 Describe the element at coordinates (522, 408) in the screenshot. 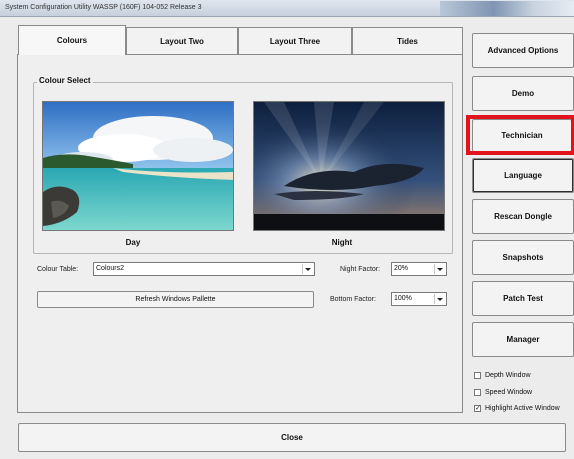

I see `highlight-active-window-label: Highlight Active Window` at that location.